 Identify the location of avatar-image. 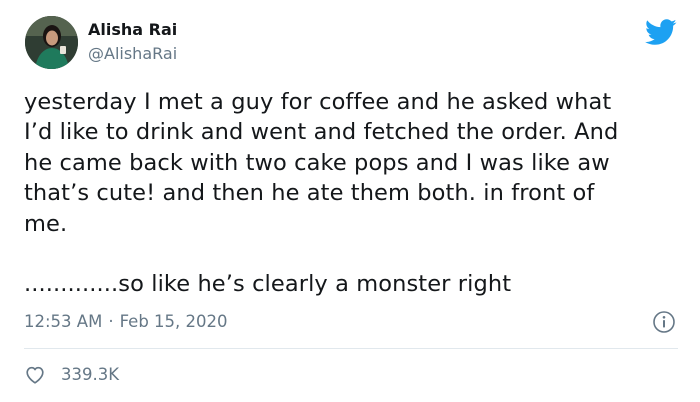
(51, 42).